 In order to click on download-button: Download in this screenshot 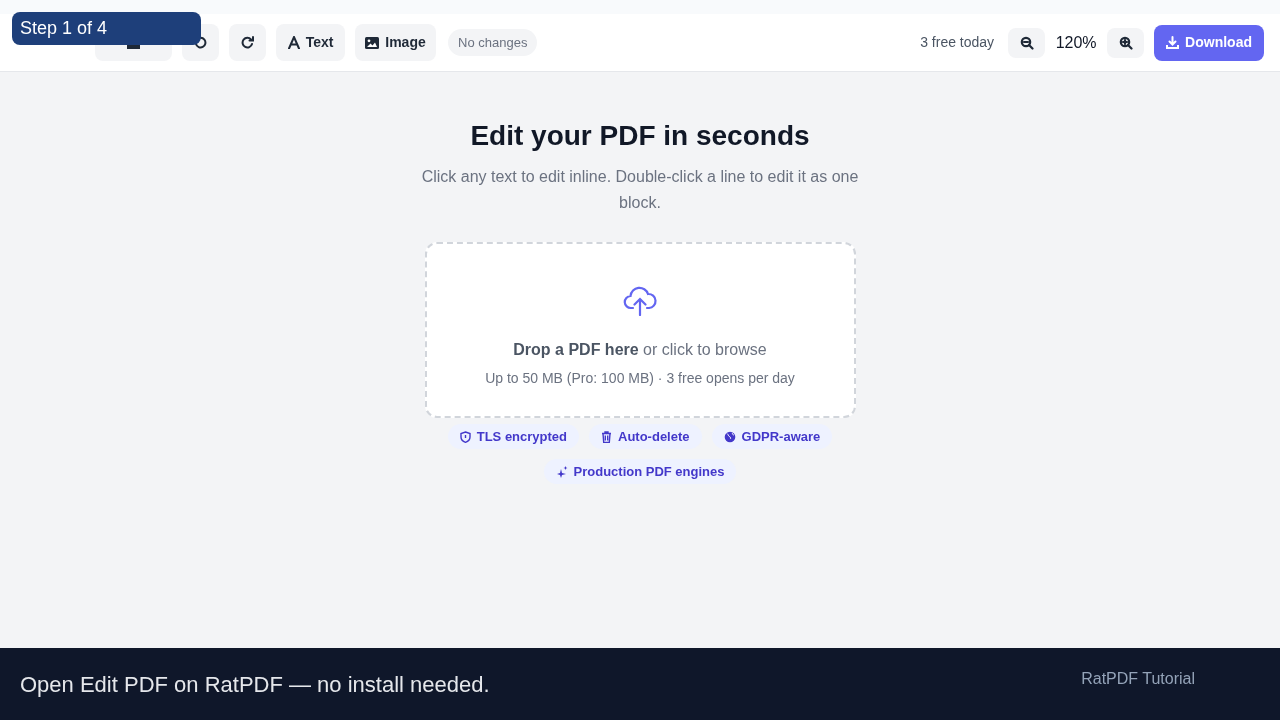, I will do `click(1209, 42)`.